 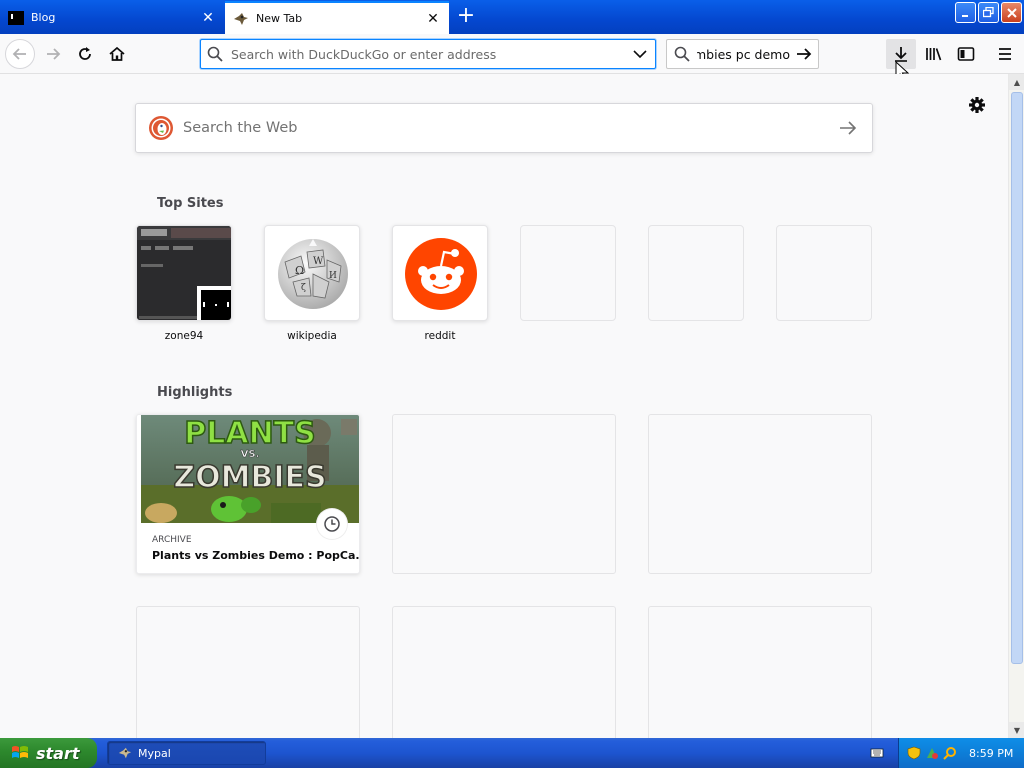 I want to click on network-icon, so click(x=932, y=753).